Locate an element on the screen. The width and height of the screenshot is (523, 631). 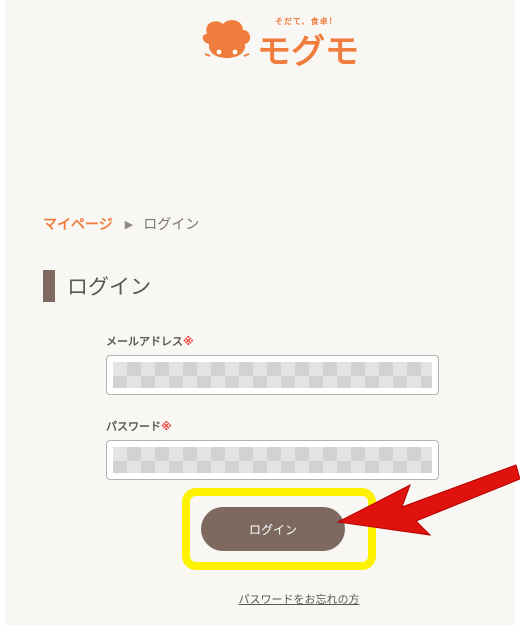
red-arrow-annotation is located at coordinates (428, 500).